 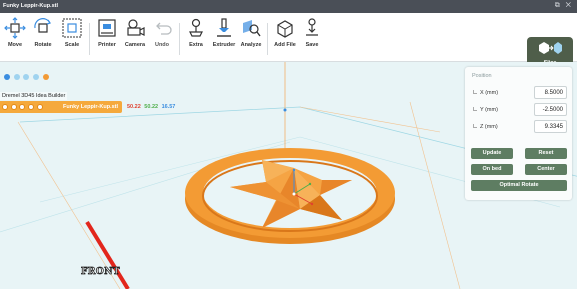 What do you see at coordinates (546, 169) in the screenshot?
I see `center-button: Center` at bounding box center [546, 169].